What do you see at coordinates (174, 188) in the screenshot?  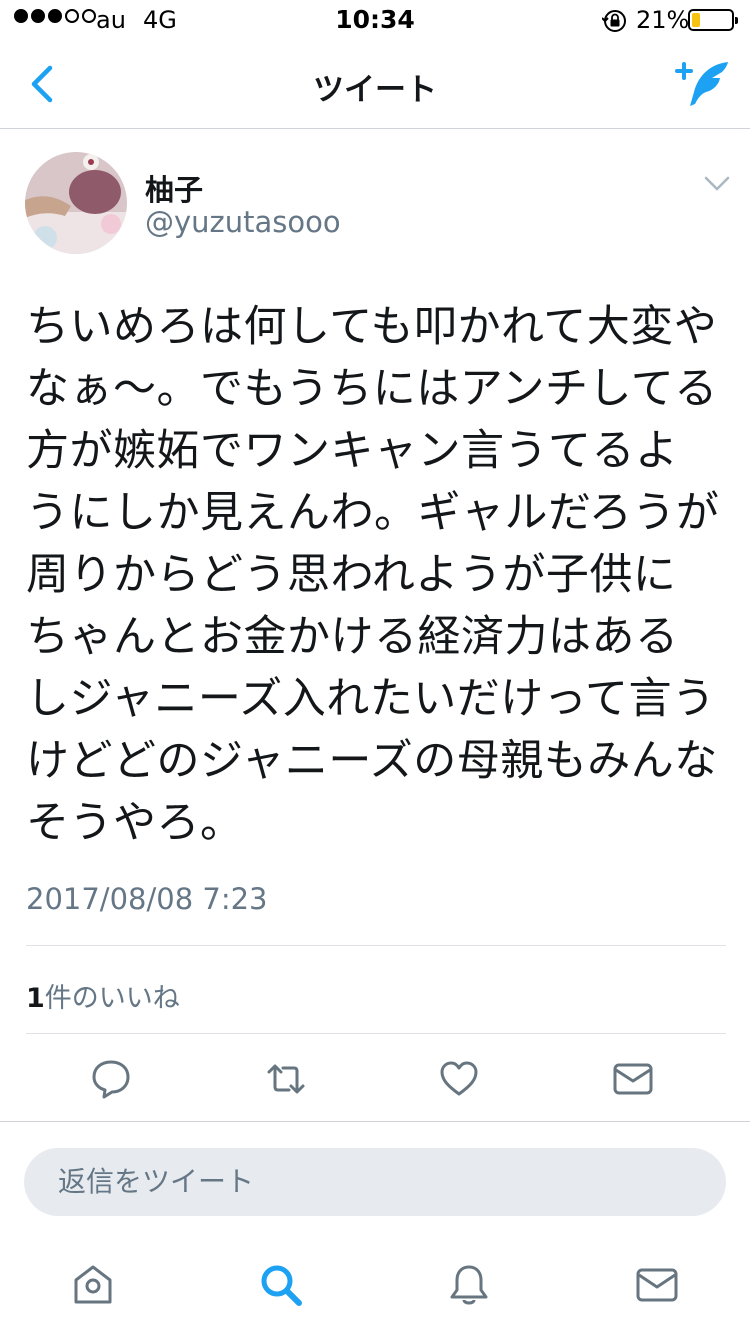 I see `display-name: 柚子` at bounding box center [174, 188].